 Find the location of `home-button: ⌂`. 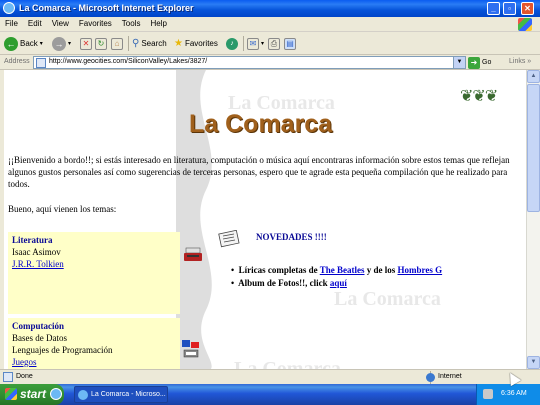

home-button: ⌂ is located at coordinates (117, 43).